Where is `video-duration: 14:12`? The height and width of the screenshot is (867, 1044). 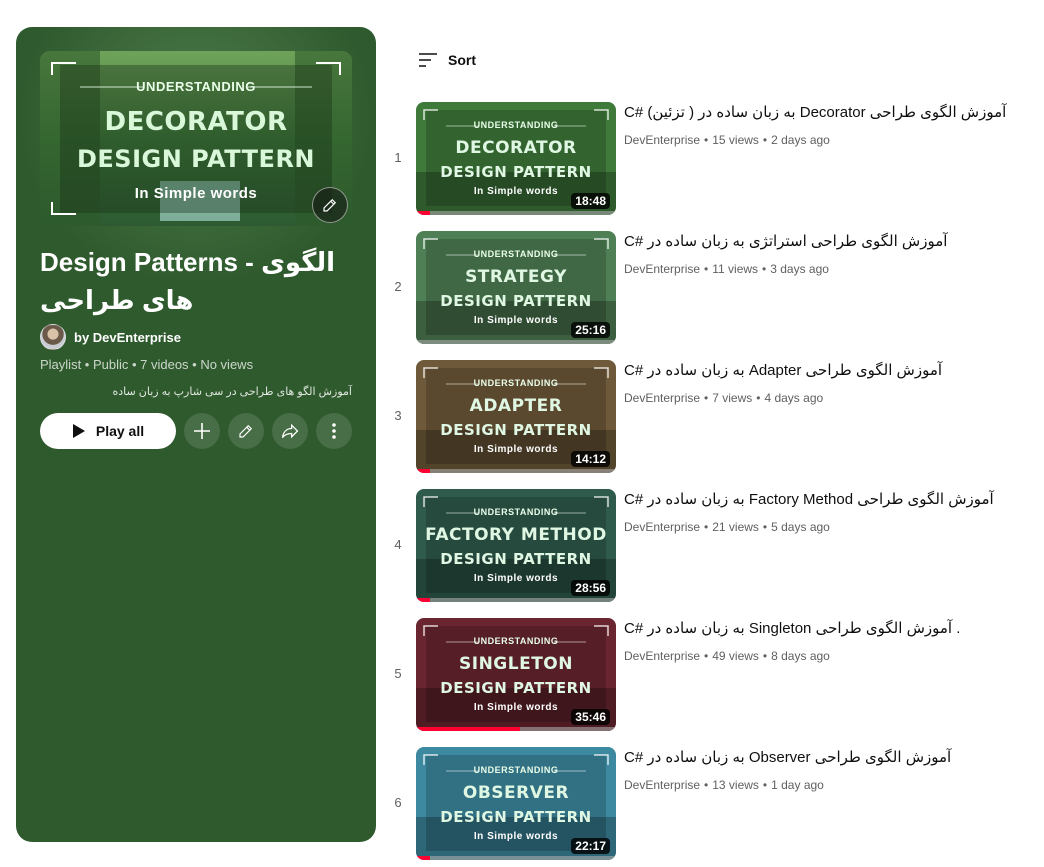
video-duration: 14:12 is located at coordinates (590, 459).